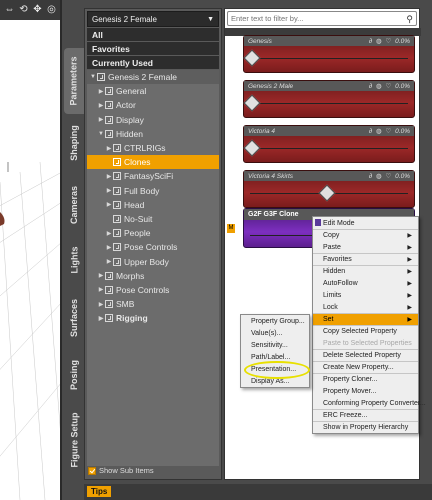 The width and height of the screenshot is (432, 500). Describe the element at coordinates (23, 10) in the screenshot. I see `rotate-icon: ⟲` at that location.